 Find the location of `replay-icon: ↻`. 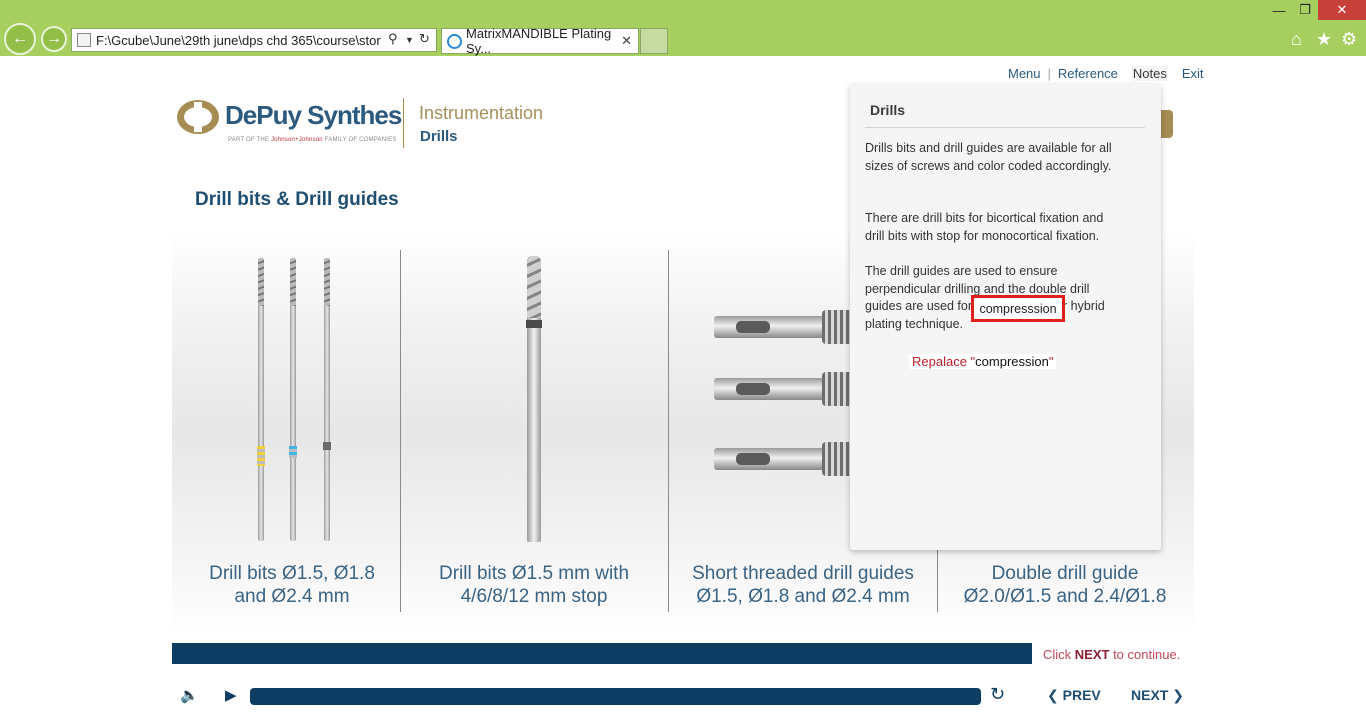

replay-icon: ↻ is located at coordinates (997, 694).